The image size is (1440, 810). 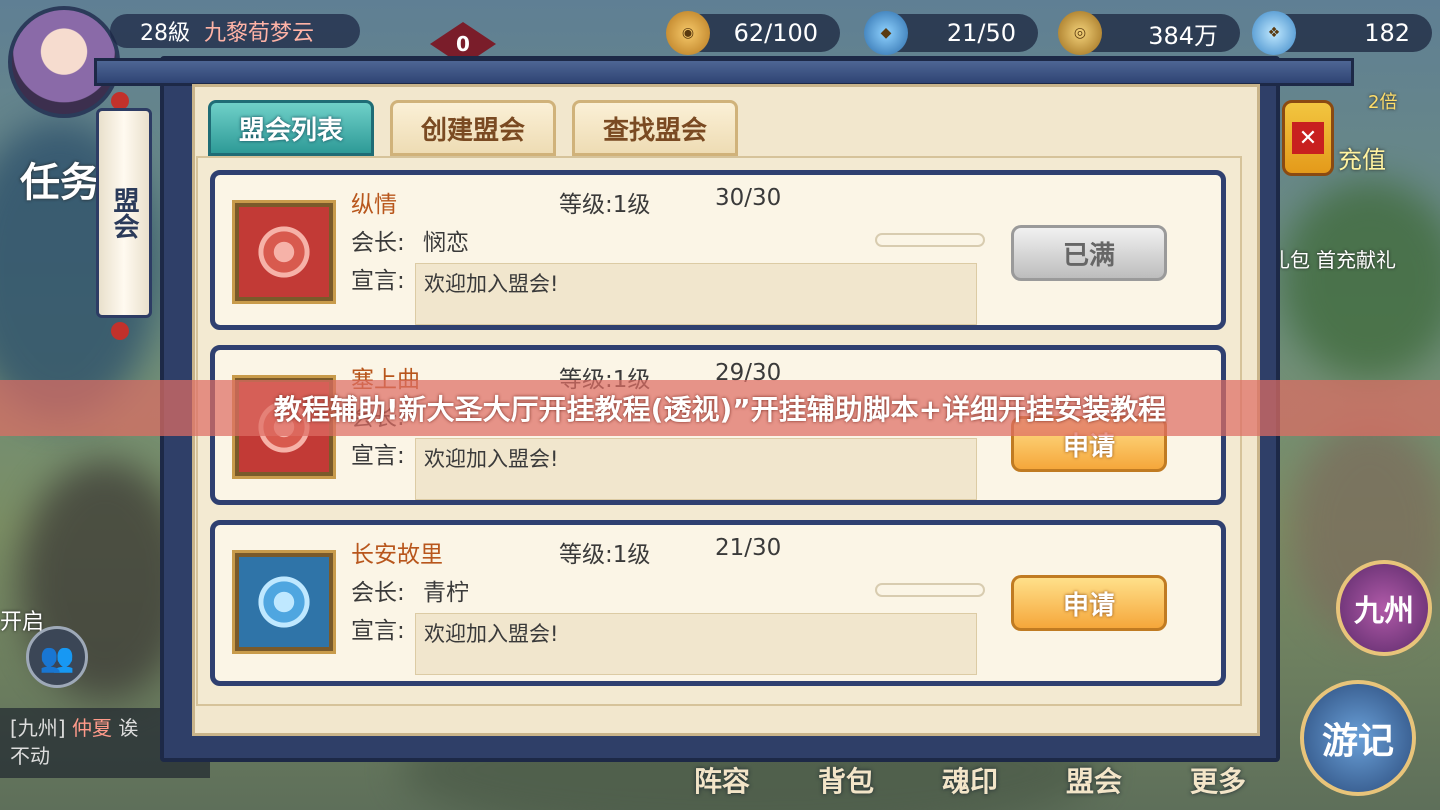 I want to click on player-level: 28級, so click(x=165, y=33).